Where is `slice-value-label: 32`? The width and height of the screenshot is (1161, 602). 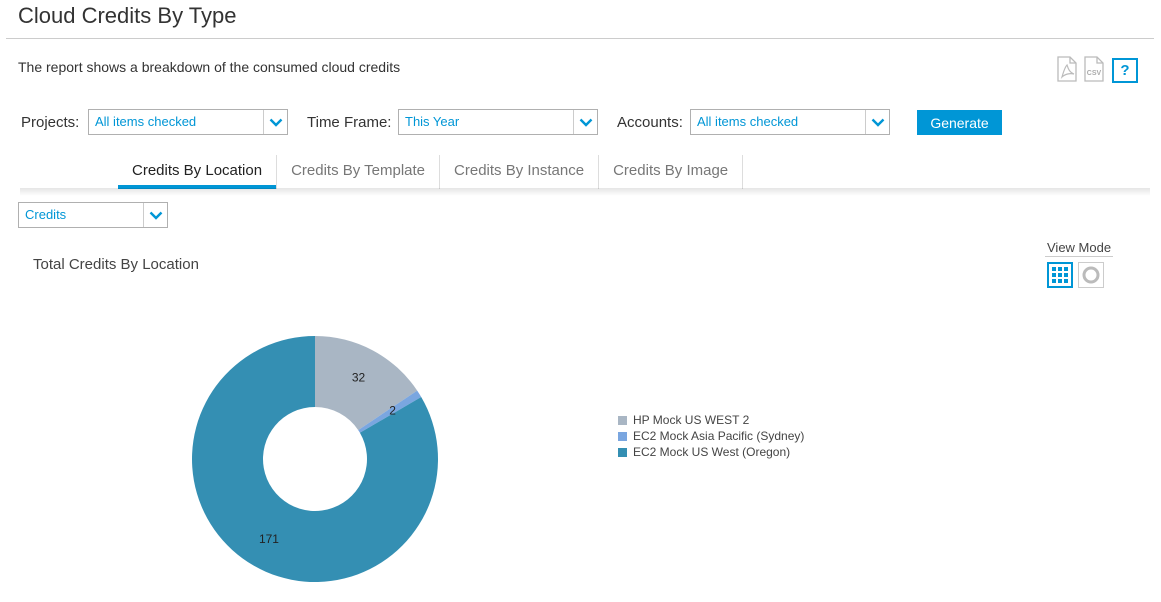
slice-value-label: 32 is located at coordinates (359, 377).